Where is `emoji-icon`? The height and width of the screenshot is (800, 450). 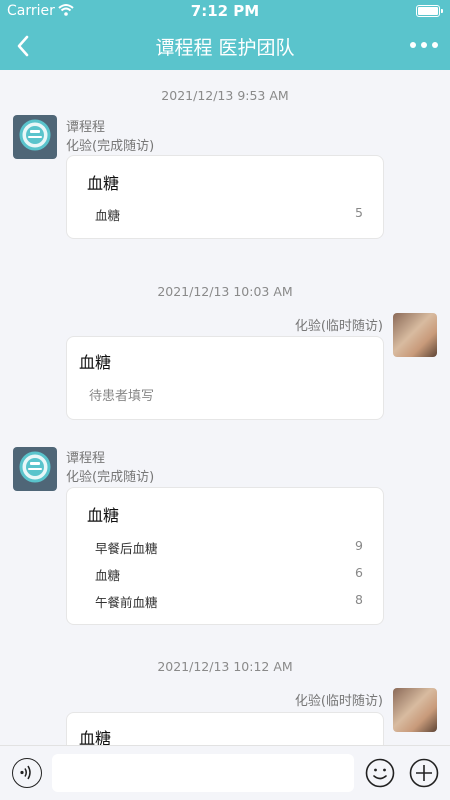 emoji-icon is located at coordinates (380, 773).